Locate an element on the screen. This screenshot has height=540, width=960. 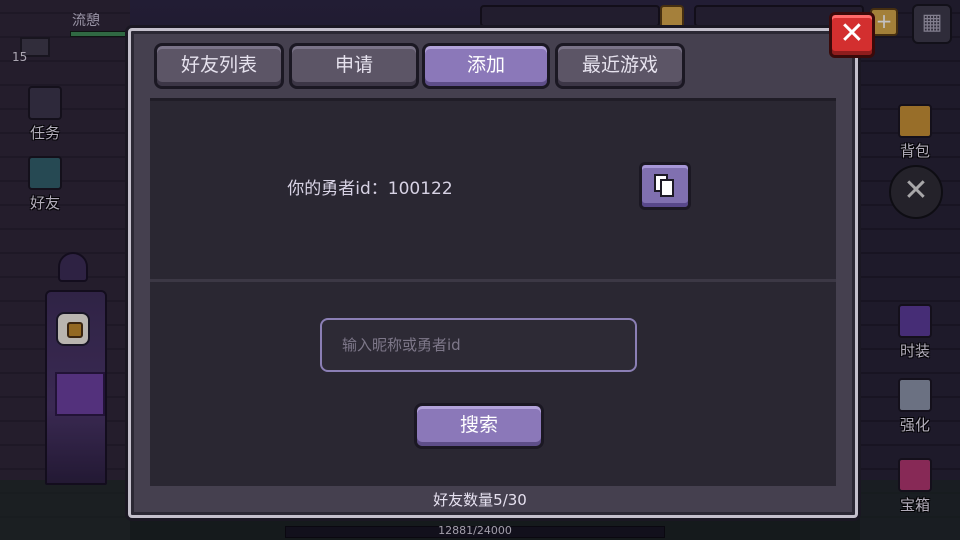
tab-add: 添加 is located at coordinates (486, 66).